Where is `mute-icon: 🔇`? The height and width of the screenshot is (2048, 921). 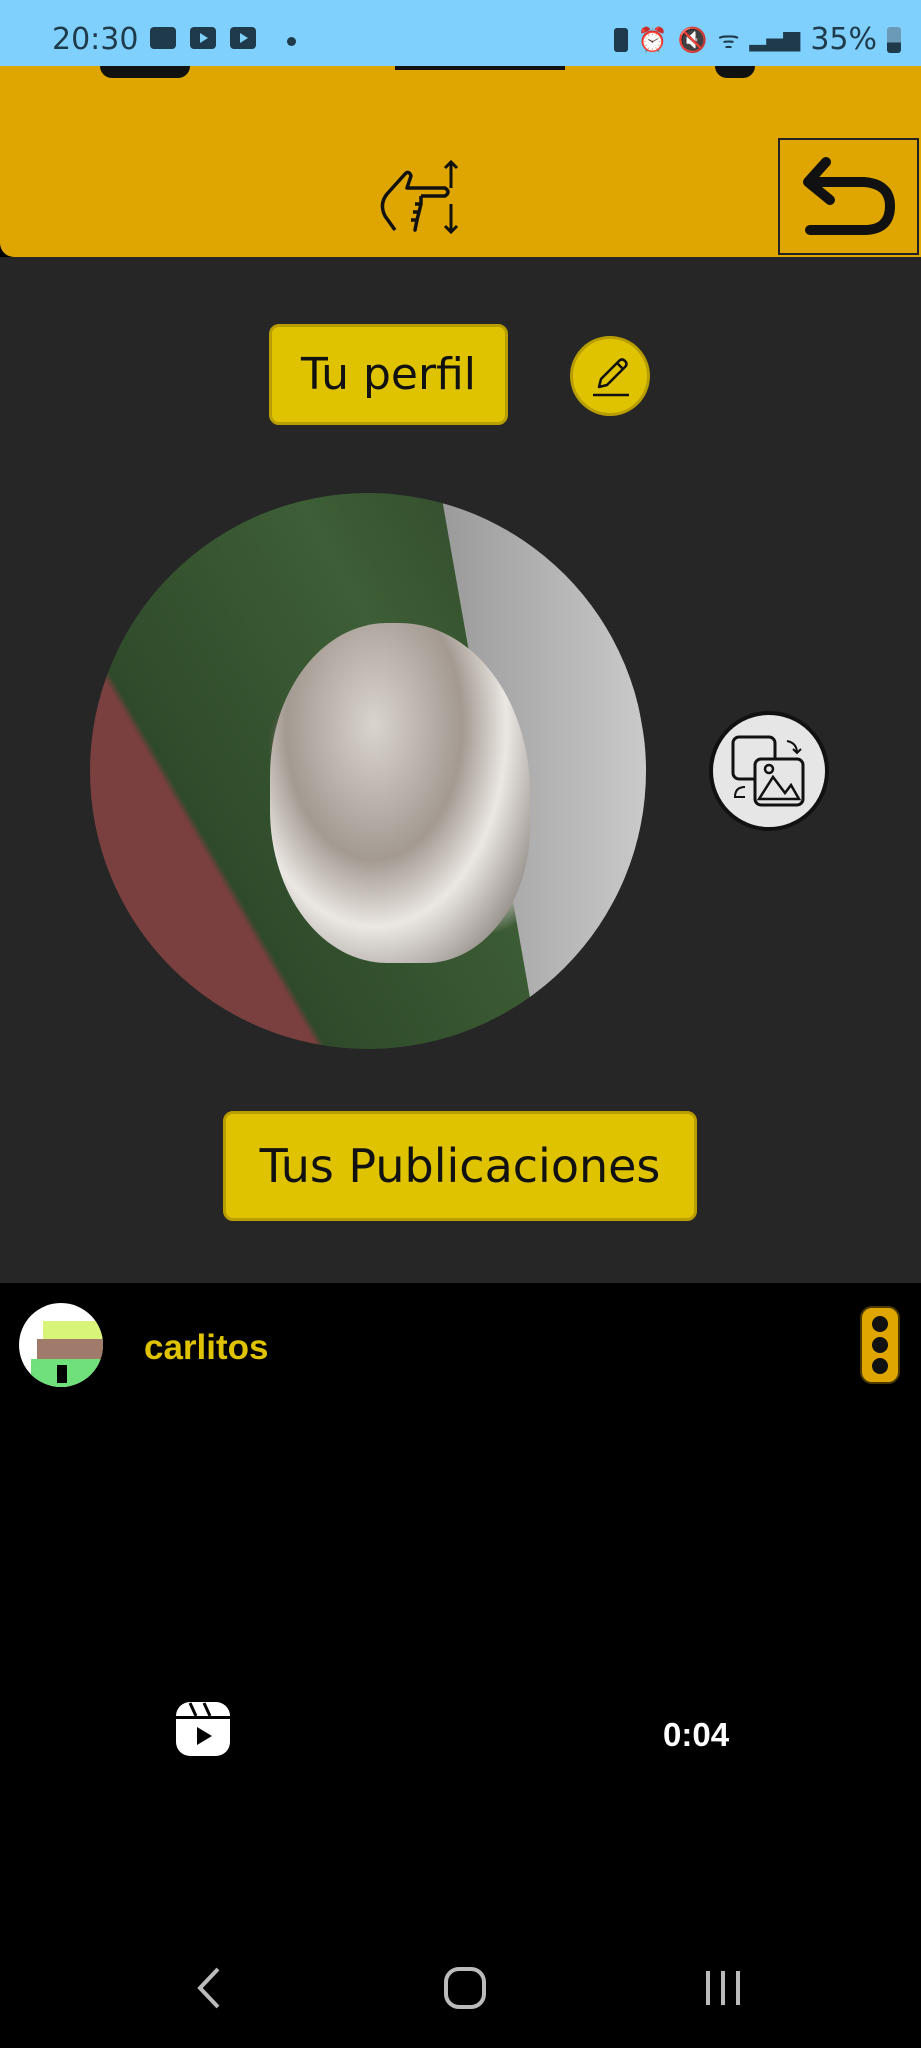
mute-icon: 🔇 is located at coordinates (692, 39).